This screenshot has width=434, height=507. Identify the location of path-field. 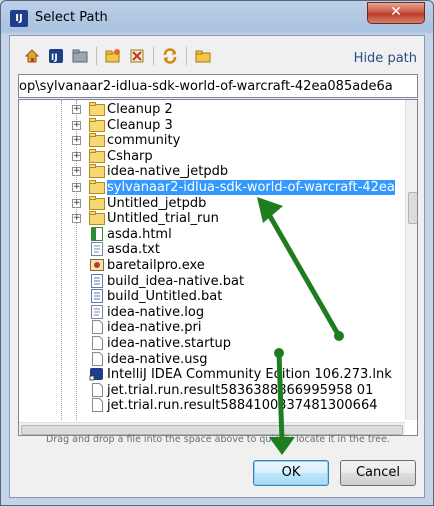
(218, 86).